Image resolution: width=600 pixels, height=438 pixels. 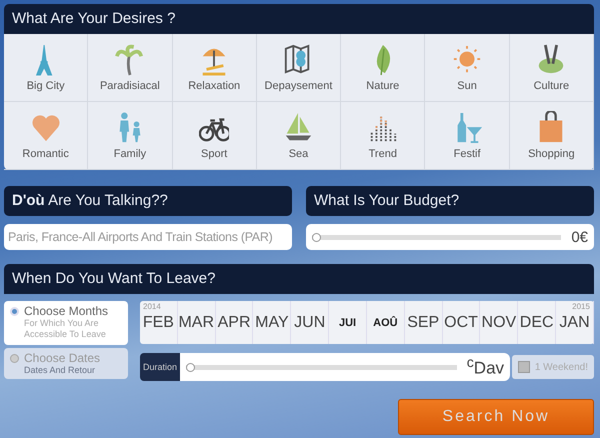 I want to click on departure-field: Paris, France-All Airports And Train Stations (PAR), so click(x=148, y=237).